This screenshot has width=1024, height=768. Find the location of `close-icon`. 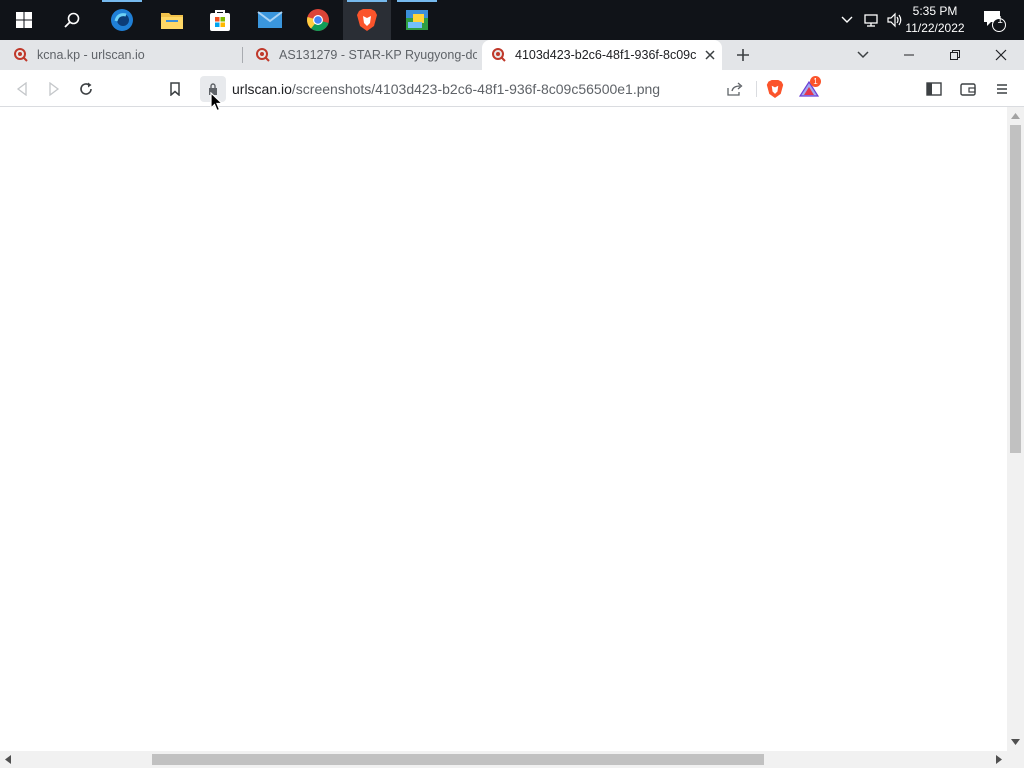

close-icon is located at coordinates (1001, 55).